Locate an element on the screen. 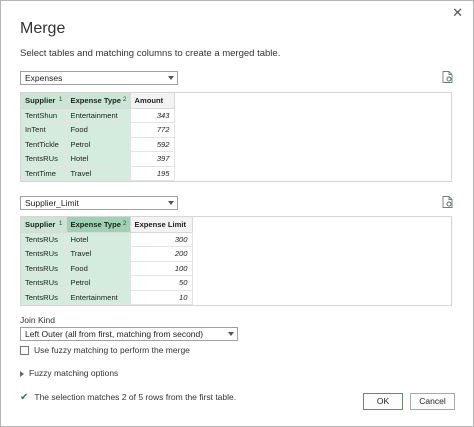 This screenshot has height=427, width=474. table-row: InTent Food 772 is located at coordinates (98, 130).